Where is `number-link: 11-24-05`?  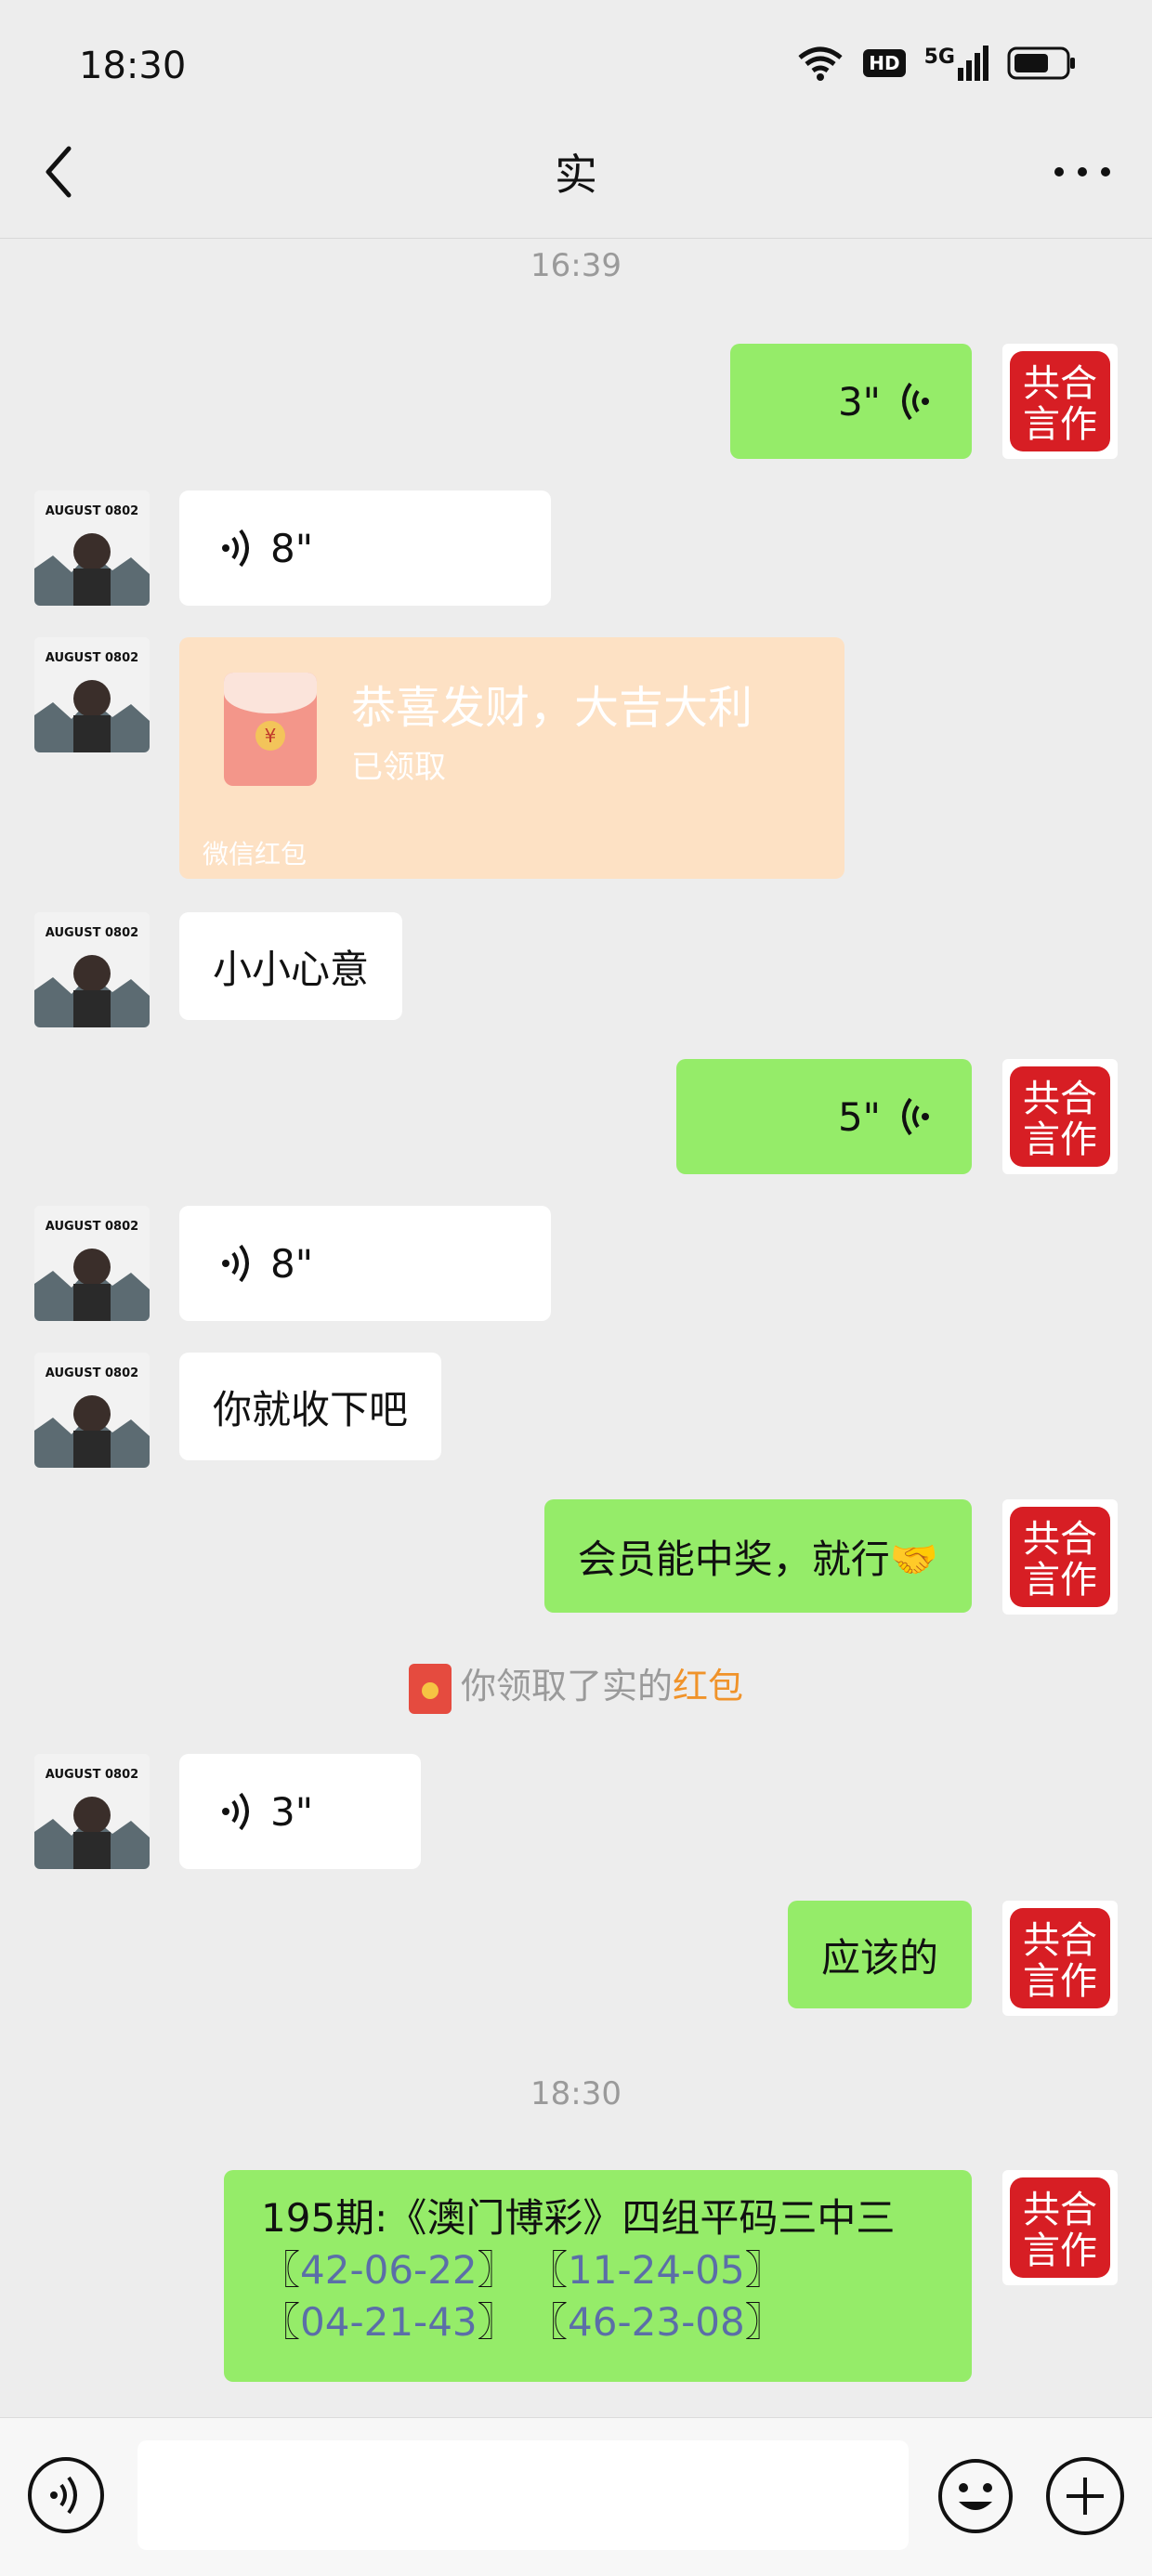
number-link: 11-24-05 is located at coordinates (656, 2270).